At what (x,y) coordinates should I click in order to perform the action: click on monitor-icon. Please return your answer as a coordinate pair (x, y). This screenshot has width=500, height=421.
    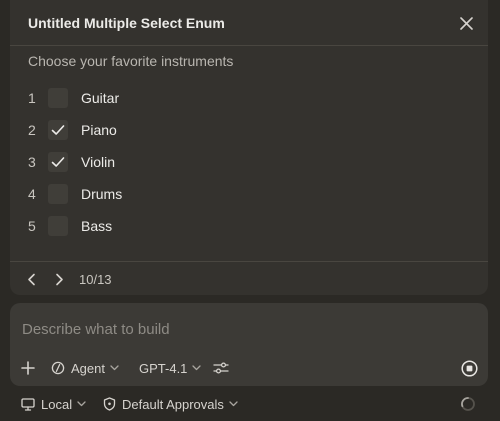
    Looking at the image, I should click on (28, 404).